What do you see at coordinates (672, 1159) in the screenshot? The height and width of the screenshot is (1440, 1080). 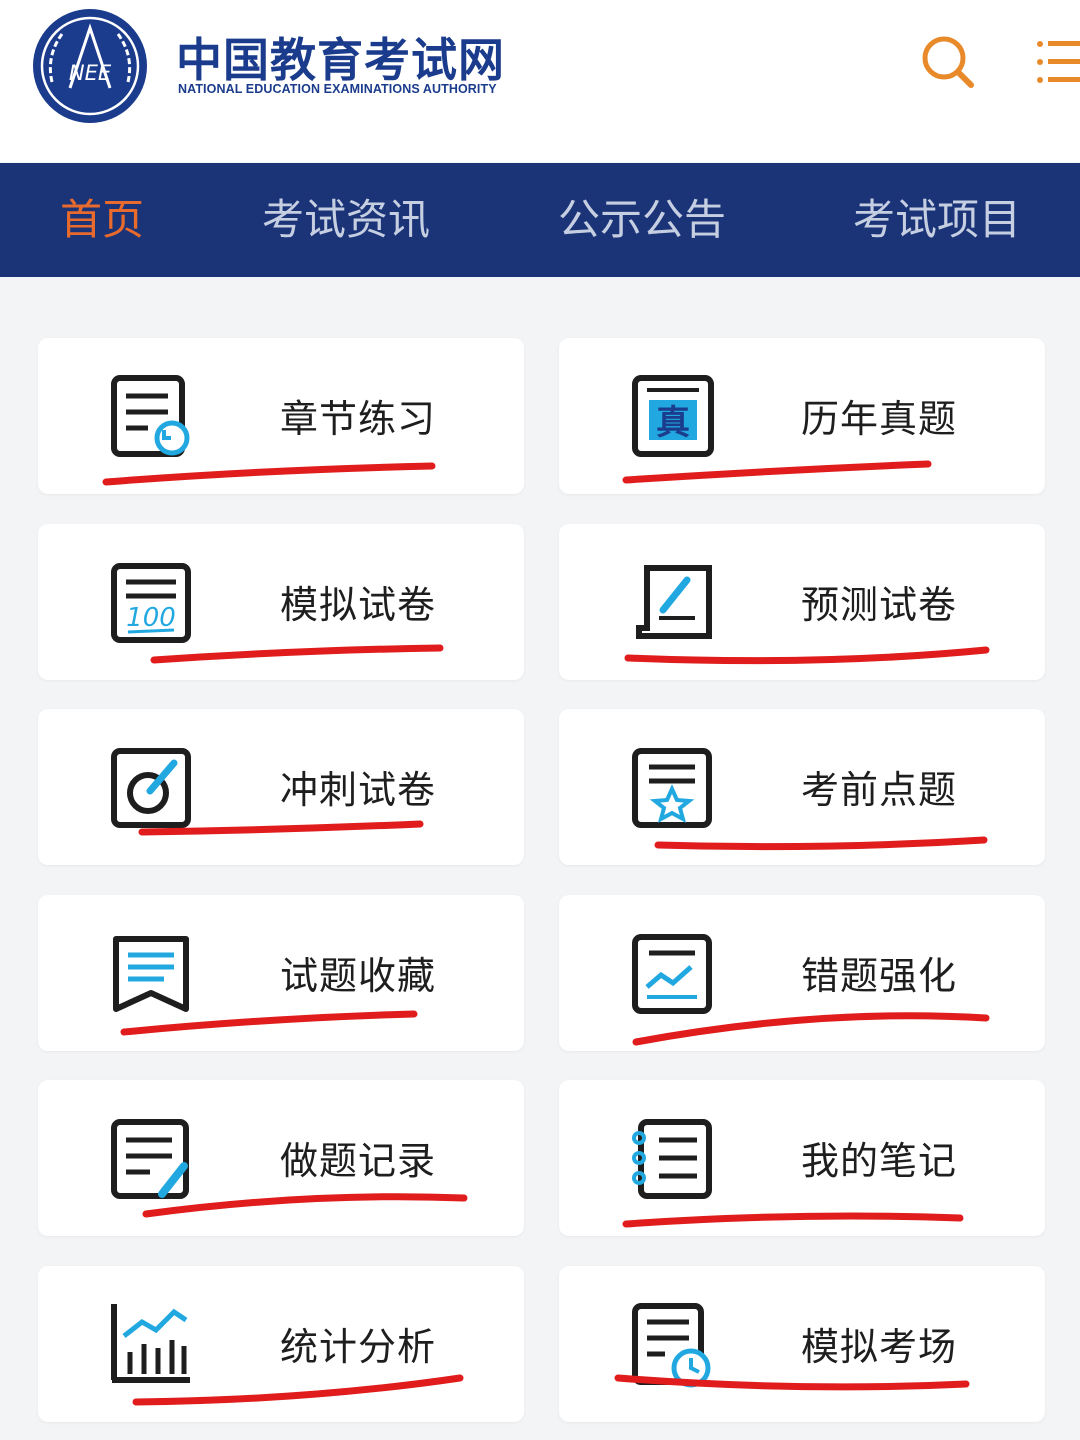 I see `notebook-icon` at bounding box center [672, 1159].